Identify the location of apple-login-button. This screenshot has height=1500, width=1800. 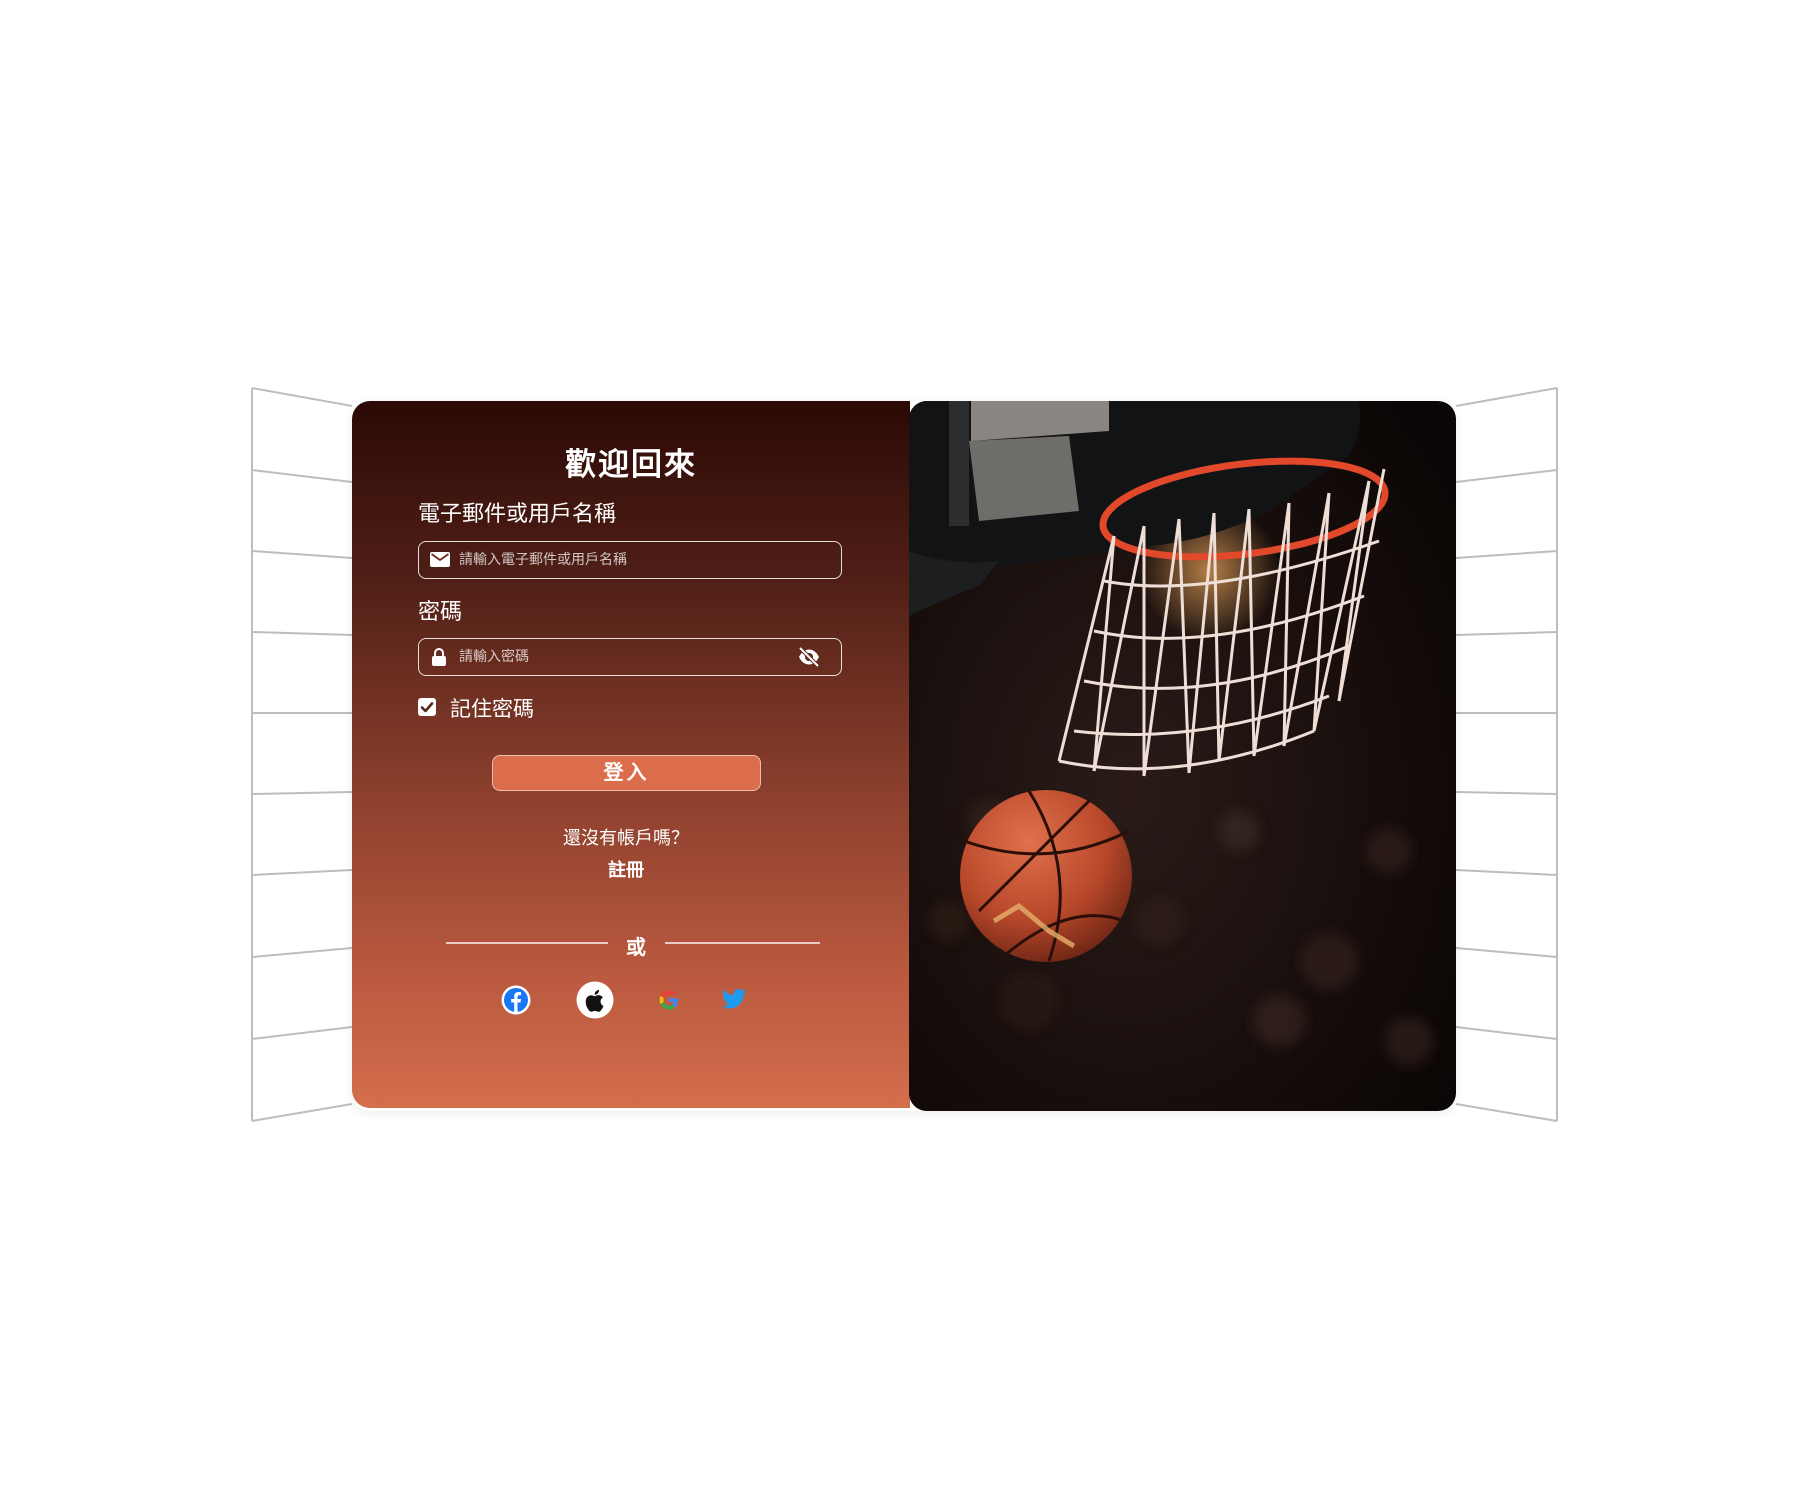
(595, 1002).